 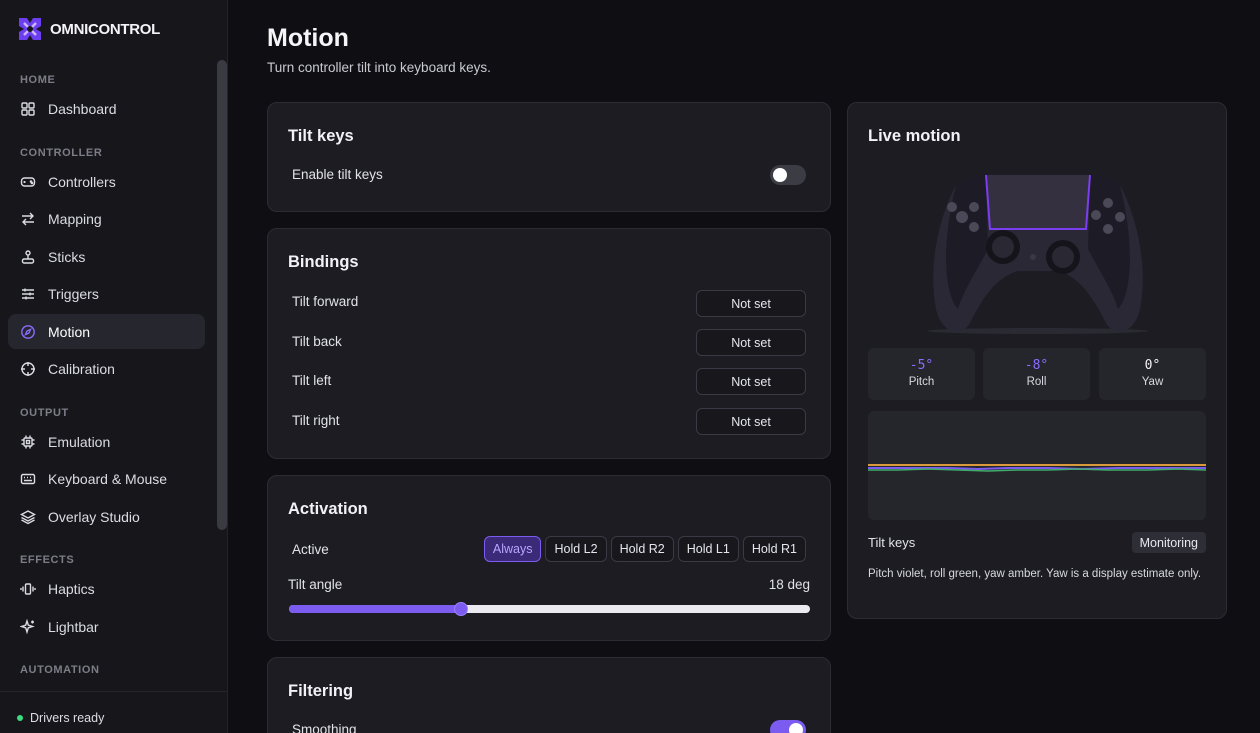 I want to click on binding-label-forward: Tilt forward, so click(x=325, y=301).